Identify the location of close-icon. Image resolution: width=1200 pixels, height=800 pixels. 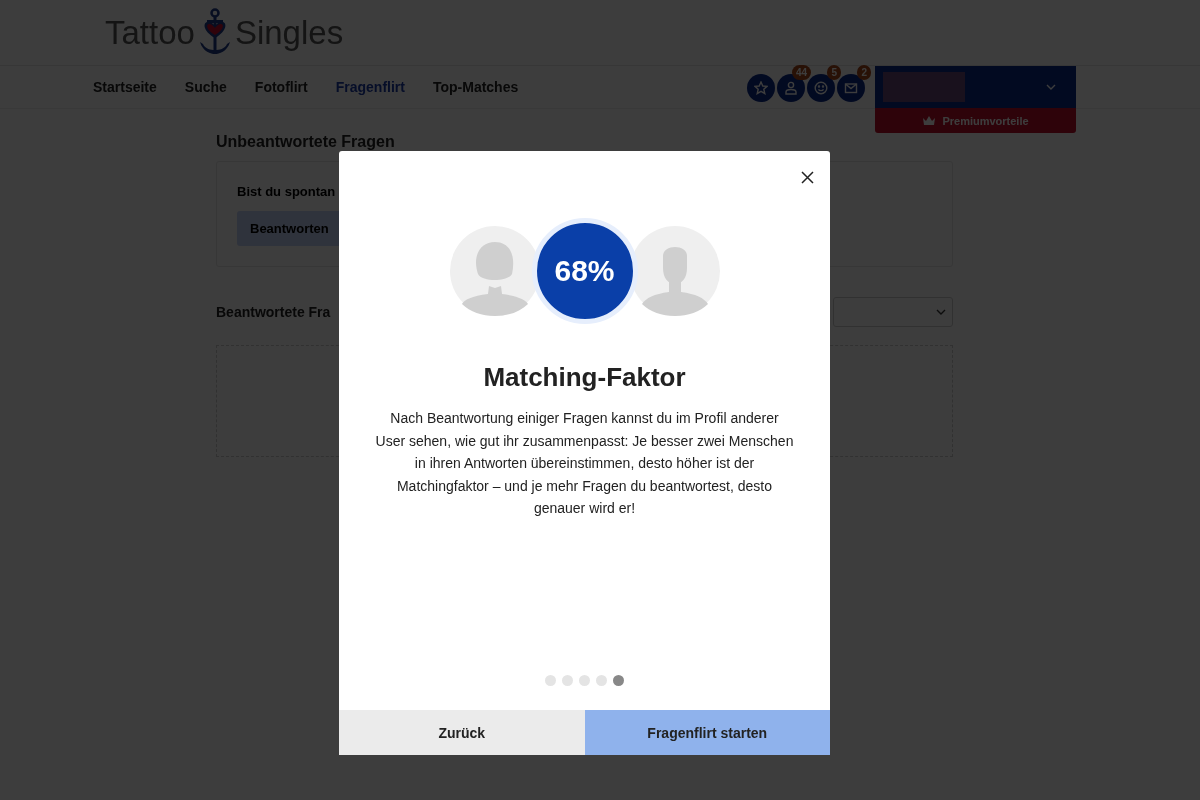
(807, 177).